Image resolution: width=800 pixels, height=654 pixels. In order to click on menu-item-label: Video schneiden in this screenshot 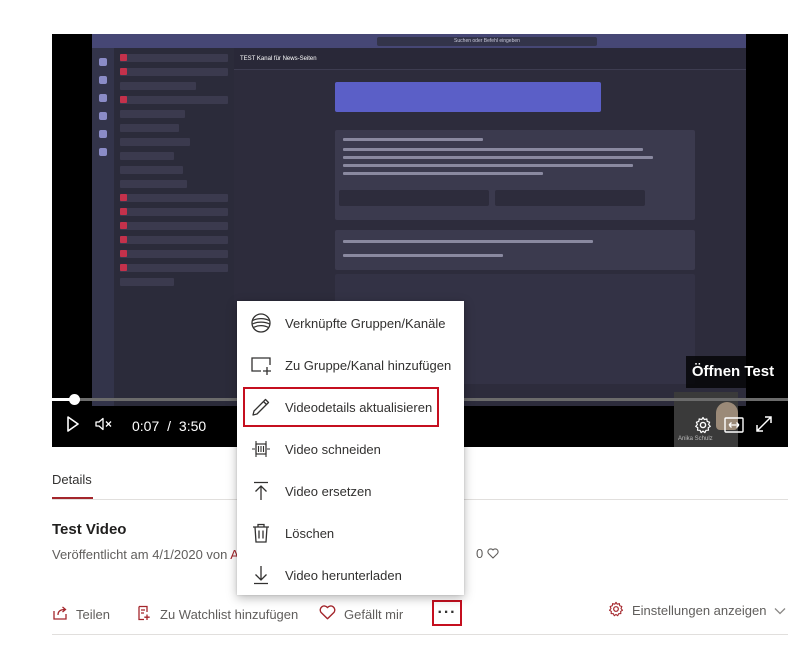, I will do `click(333, 449)`.